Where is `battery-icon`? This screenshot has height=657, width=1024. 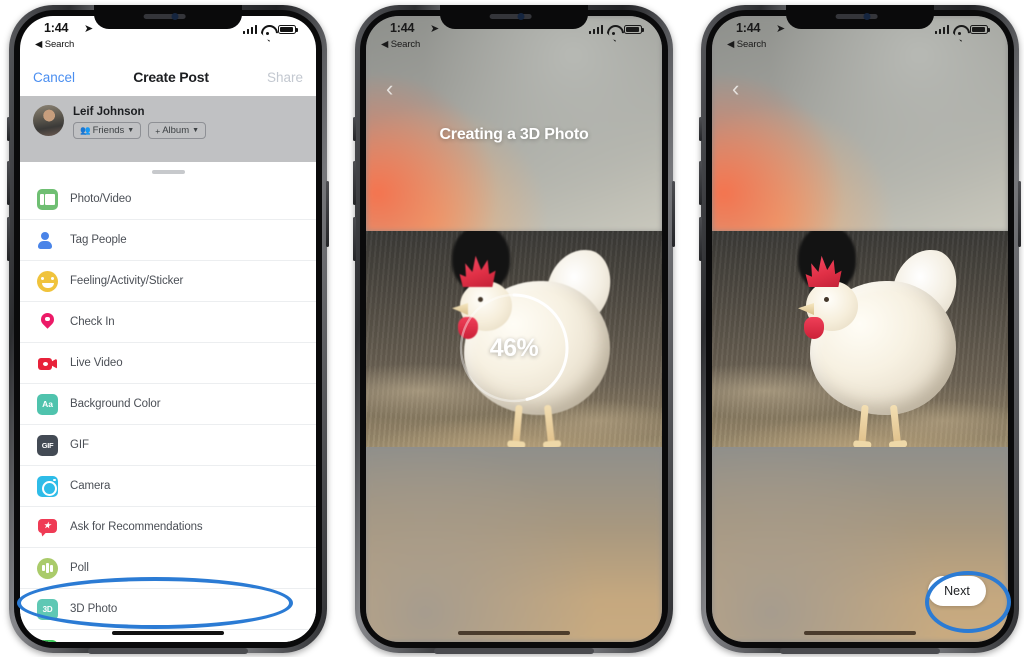
battery-icon is located at coordinates (288, 29).